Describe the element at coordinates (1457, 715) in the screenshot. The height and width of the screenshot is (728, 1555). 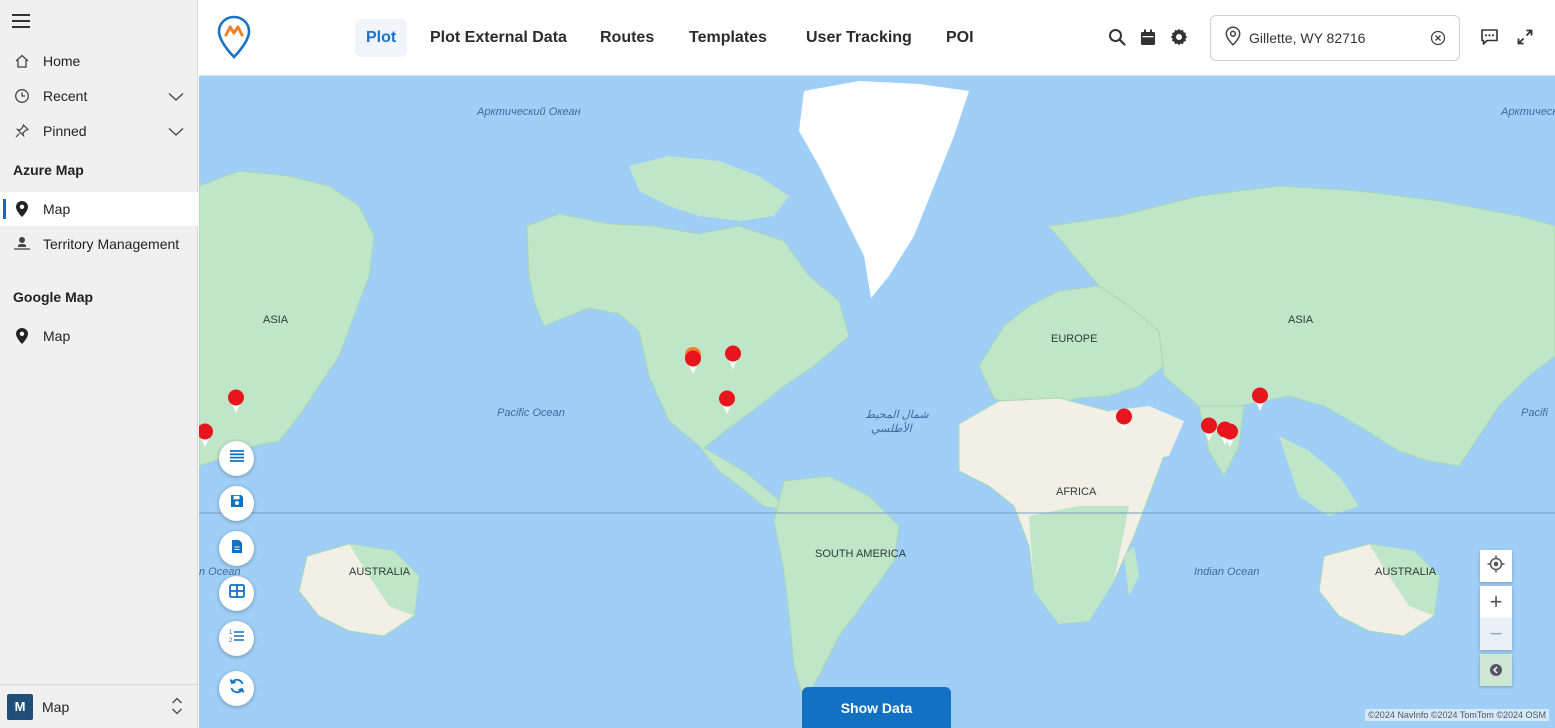
I see `map-attribution: ©2024 NavInfo ©2024 TomTom ©2024 OSM` at that location.